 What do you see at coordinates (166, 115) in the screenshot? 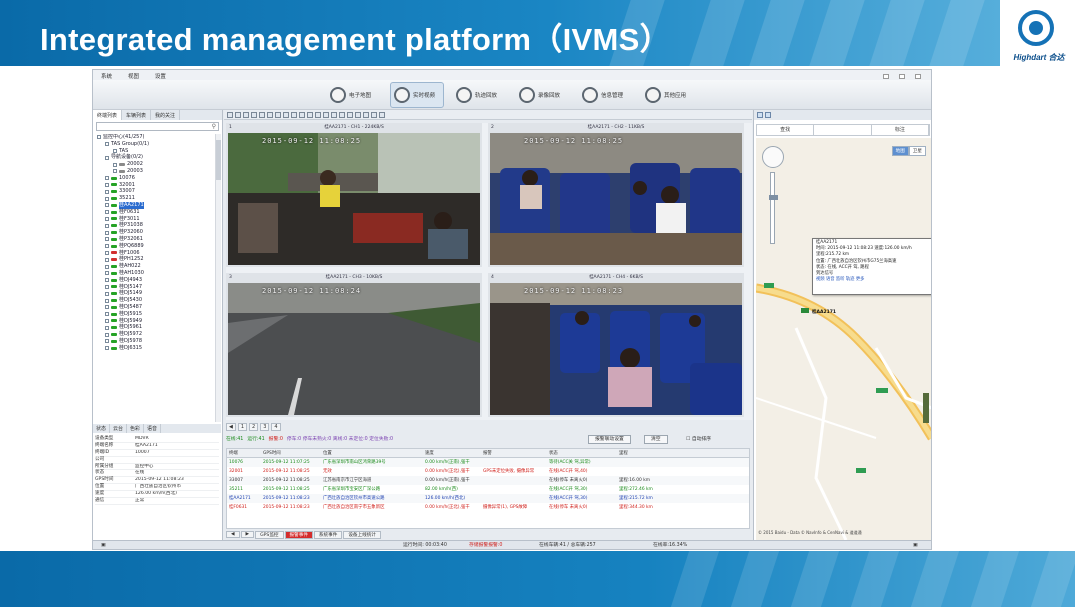
I see `tab-favorites: 我的关注` at bounding box center [166, 115].